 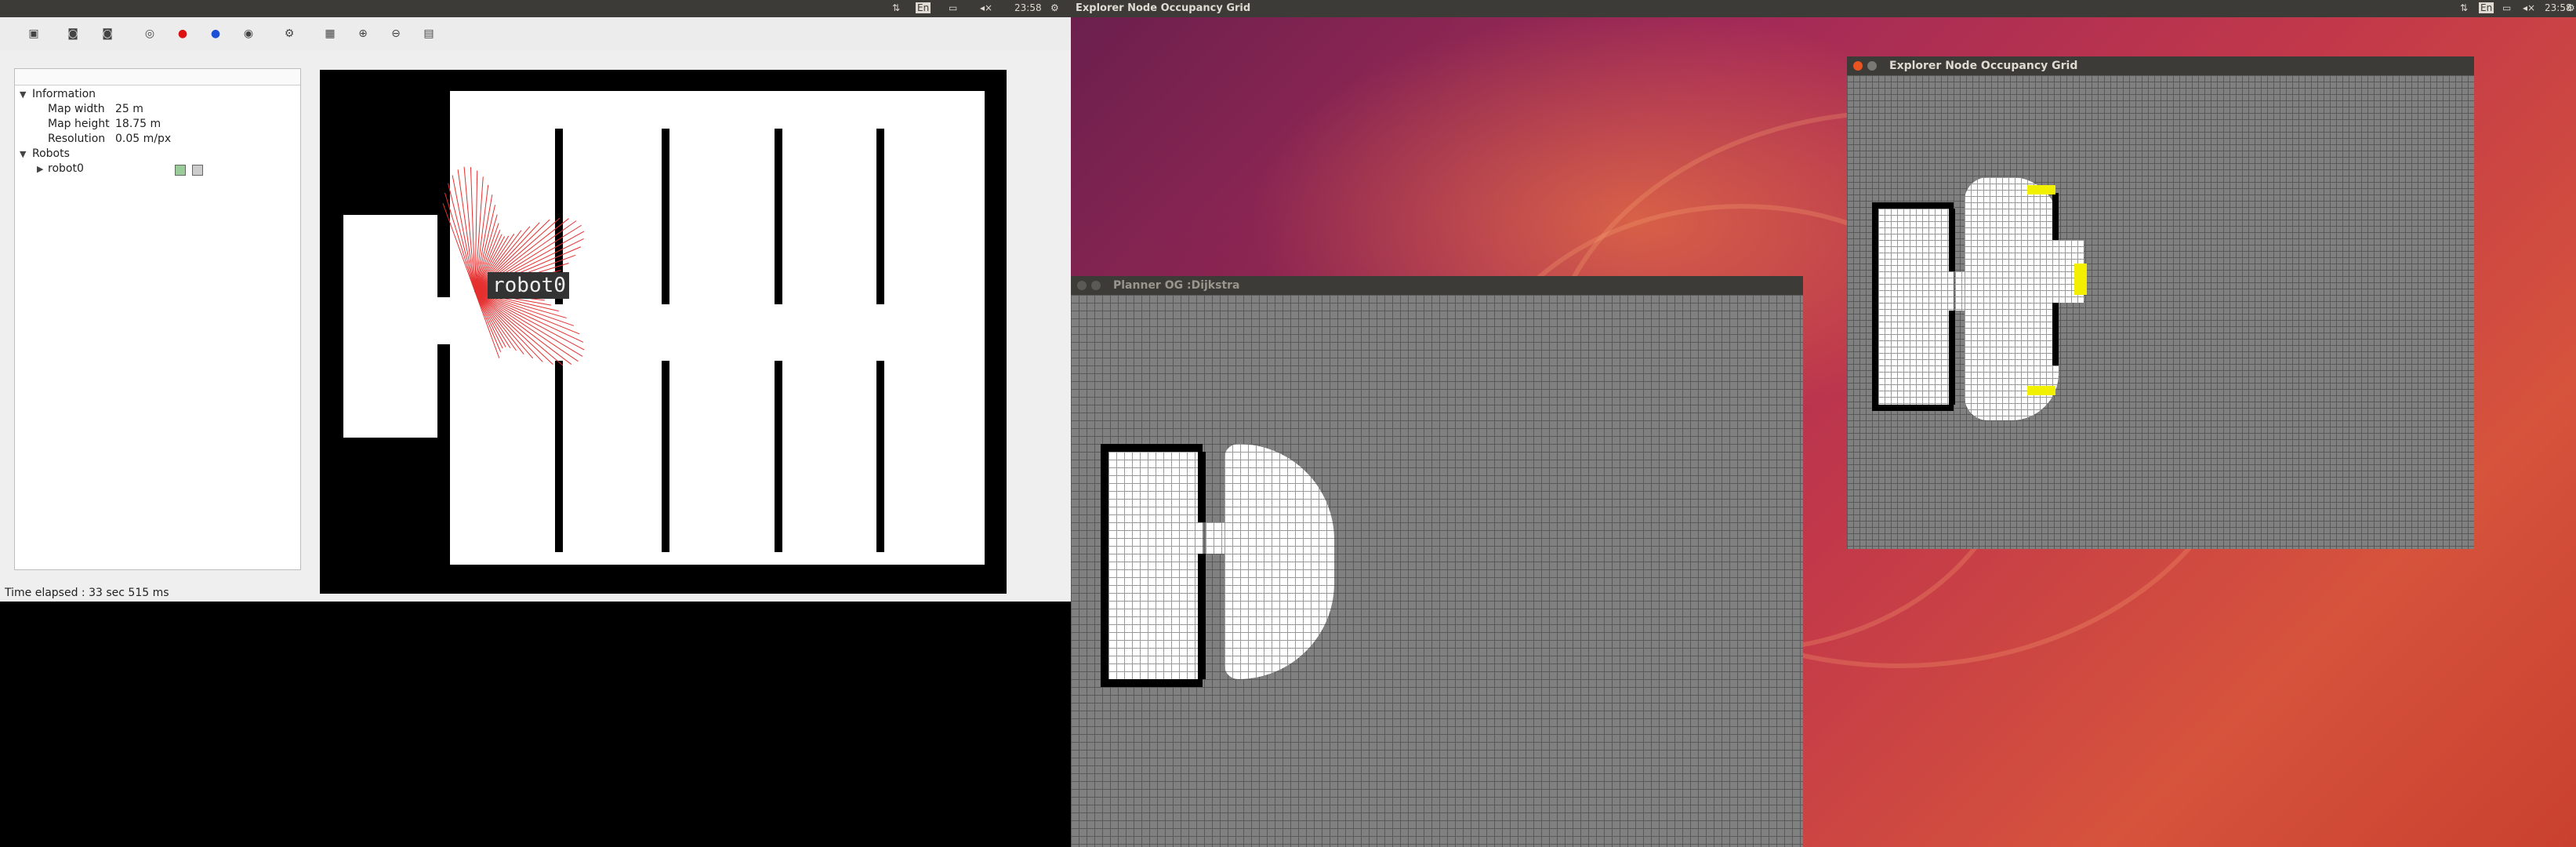 What do you see at coordinates (66, 168) in the screenshot?
I see `tree-robot0: robot0` at bounding box center [66, 168].